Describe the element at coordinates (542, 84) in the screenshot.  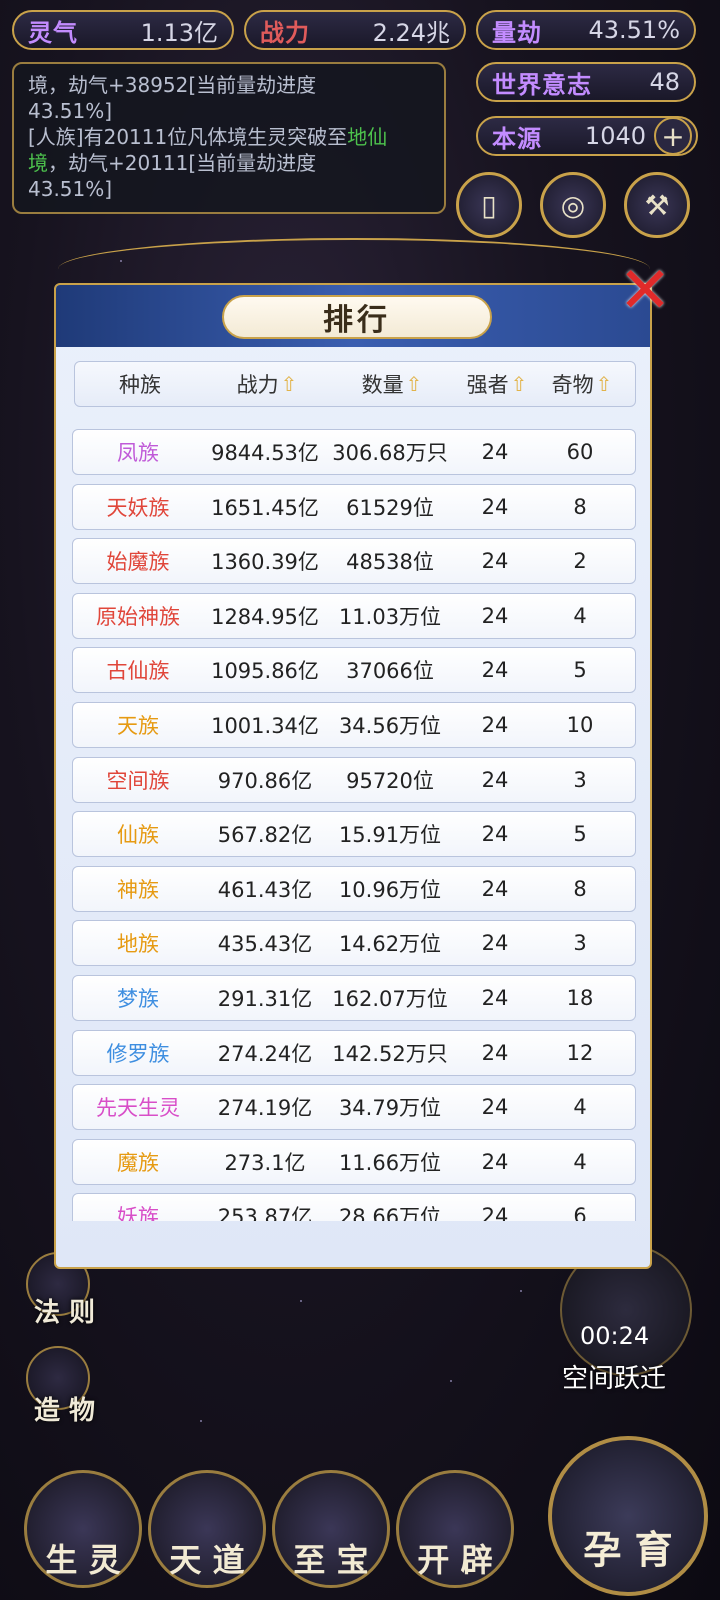
I see `stat-label: 世界意志` at that location.